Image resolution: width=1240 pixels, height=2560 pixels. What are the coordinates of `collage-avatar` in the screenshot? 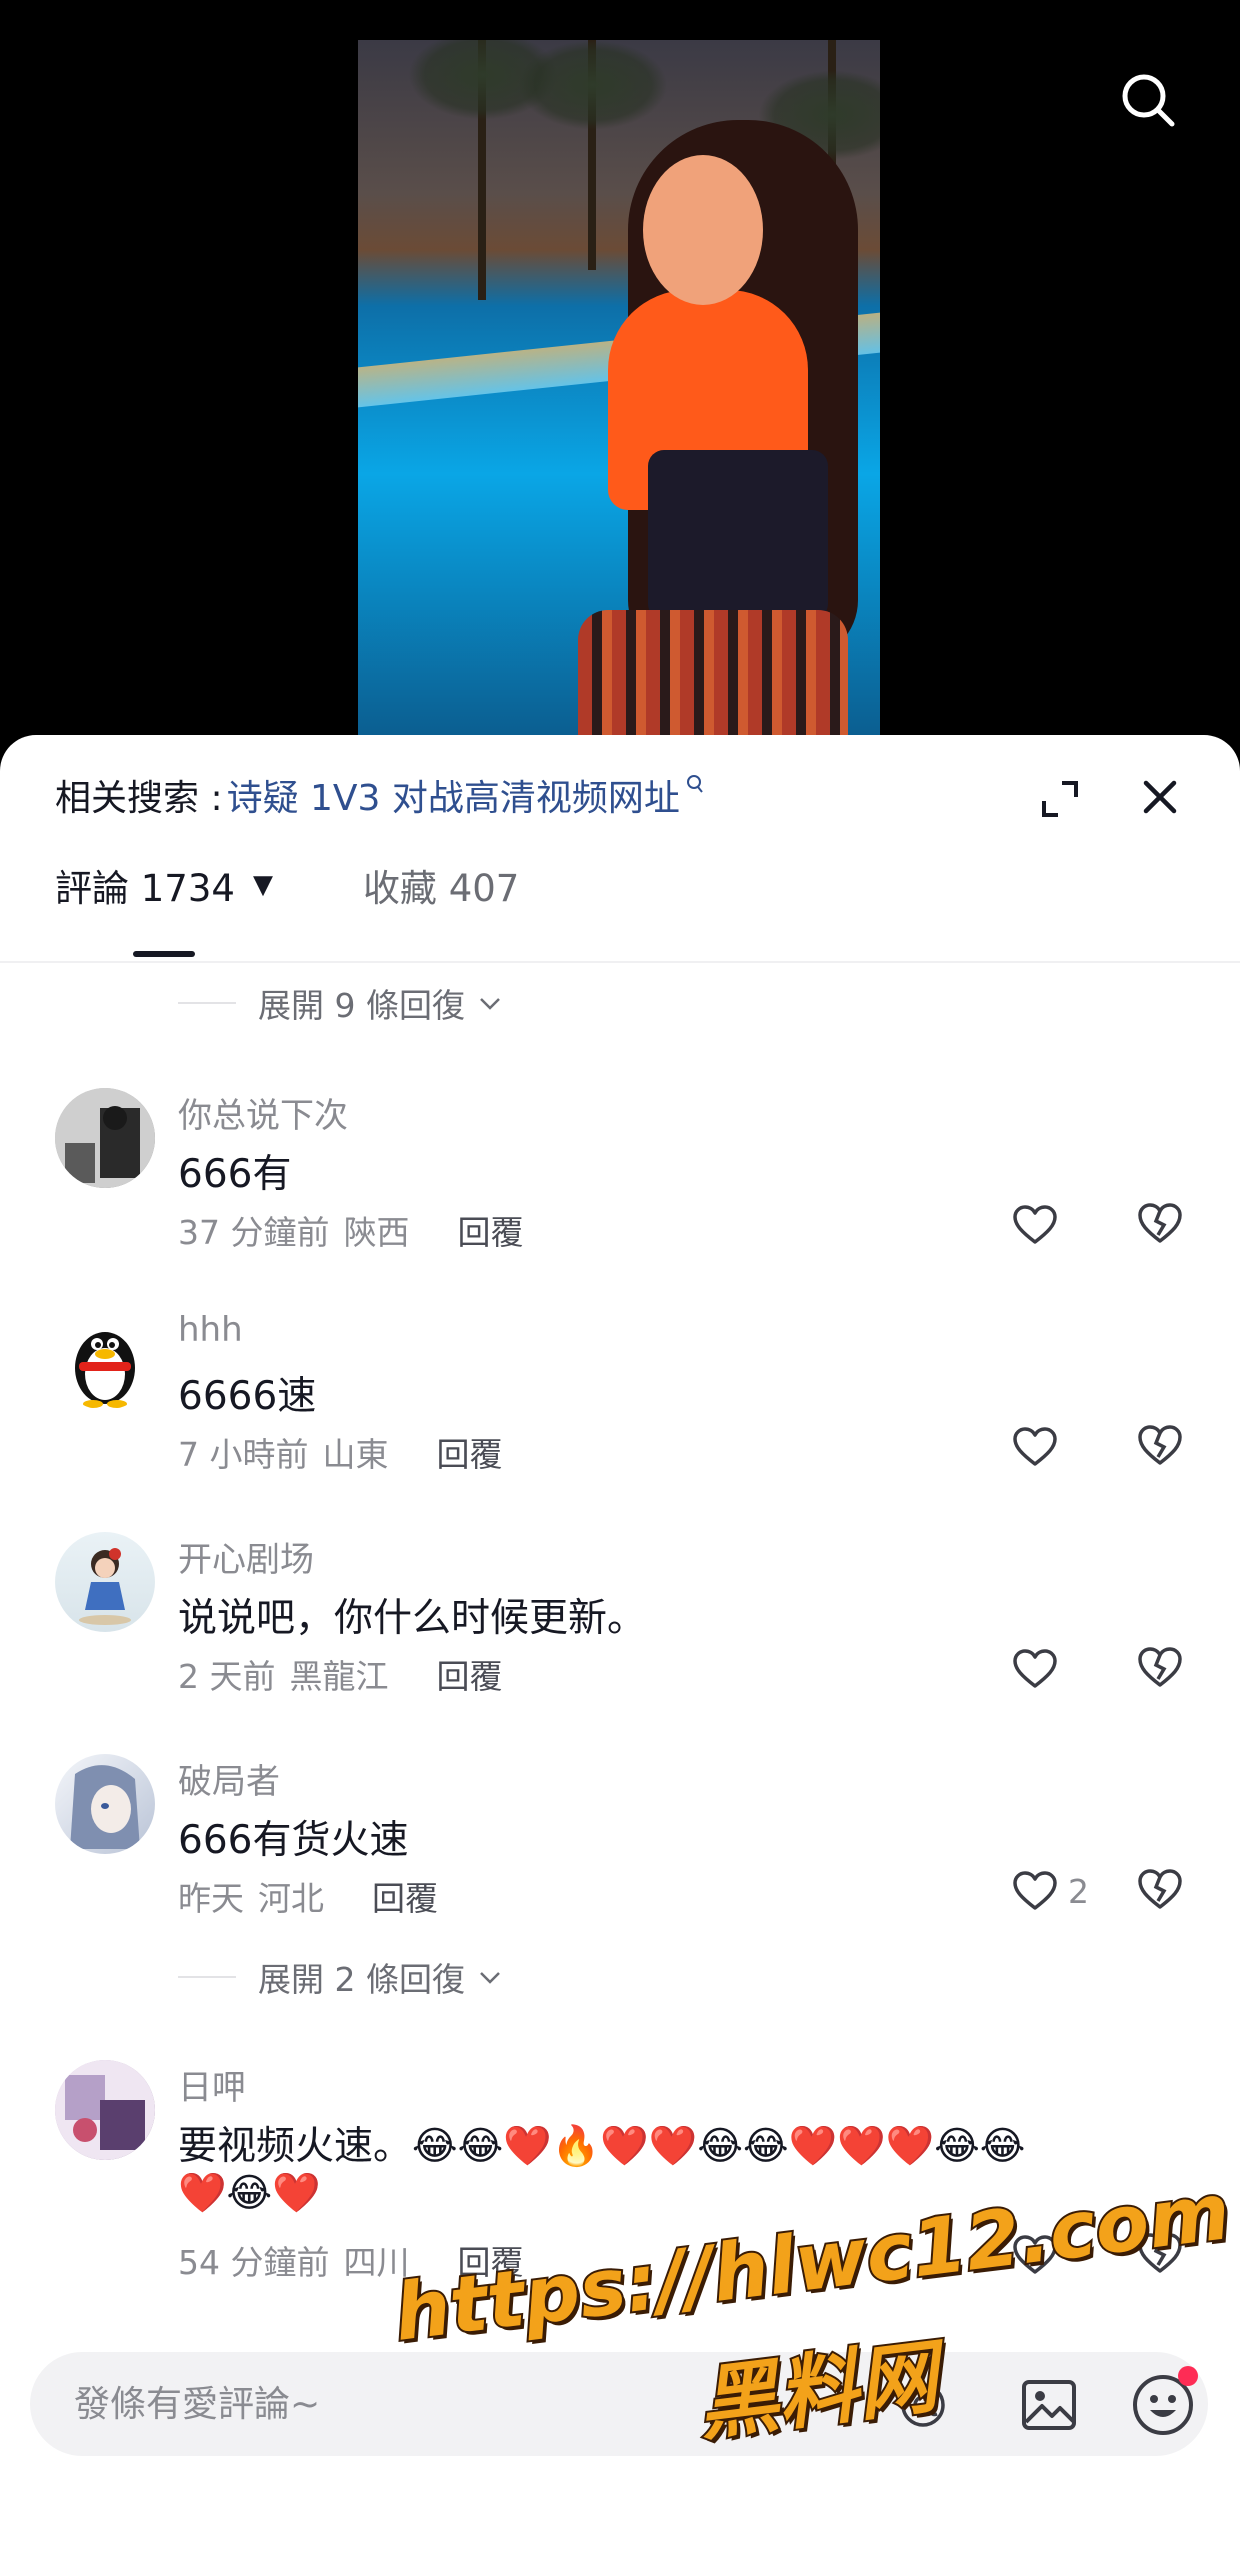 It's located at (105, 2110).